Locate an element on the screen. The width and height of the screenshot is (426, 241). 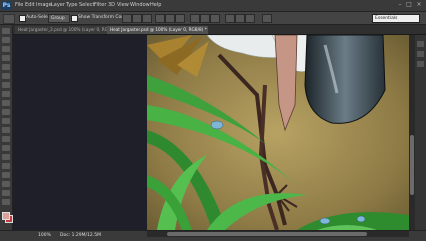
shape-tool-icon is located at coordinates (6, 184).